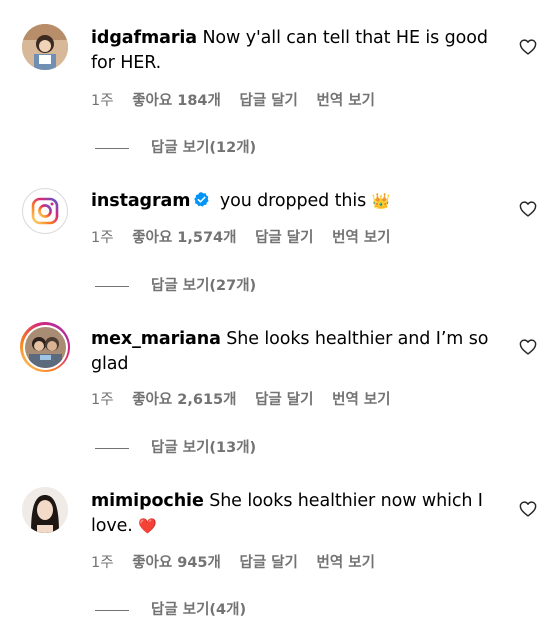 This screenshot has width=555, height=640. Describe the element at coordinates (203, 286) in the screenshot. I see `view-replies-label: 답글 보기(27개)` at that location.